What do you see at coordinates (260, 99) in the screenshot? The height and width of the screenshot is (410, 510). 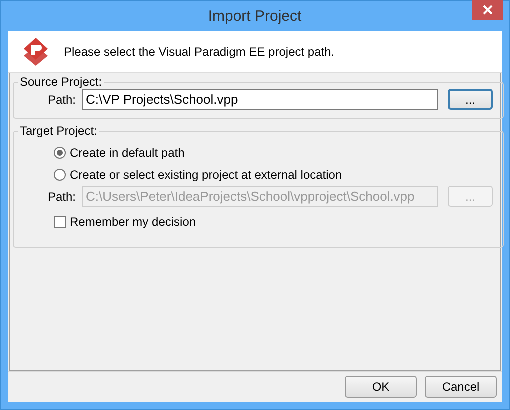 I see `path-field: C:\VP Projects\School.vpp` at bounding box center [260, 99].